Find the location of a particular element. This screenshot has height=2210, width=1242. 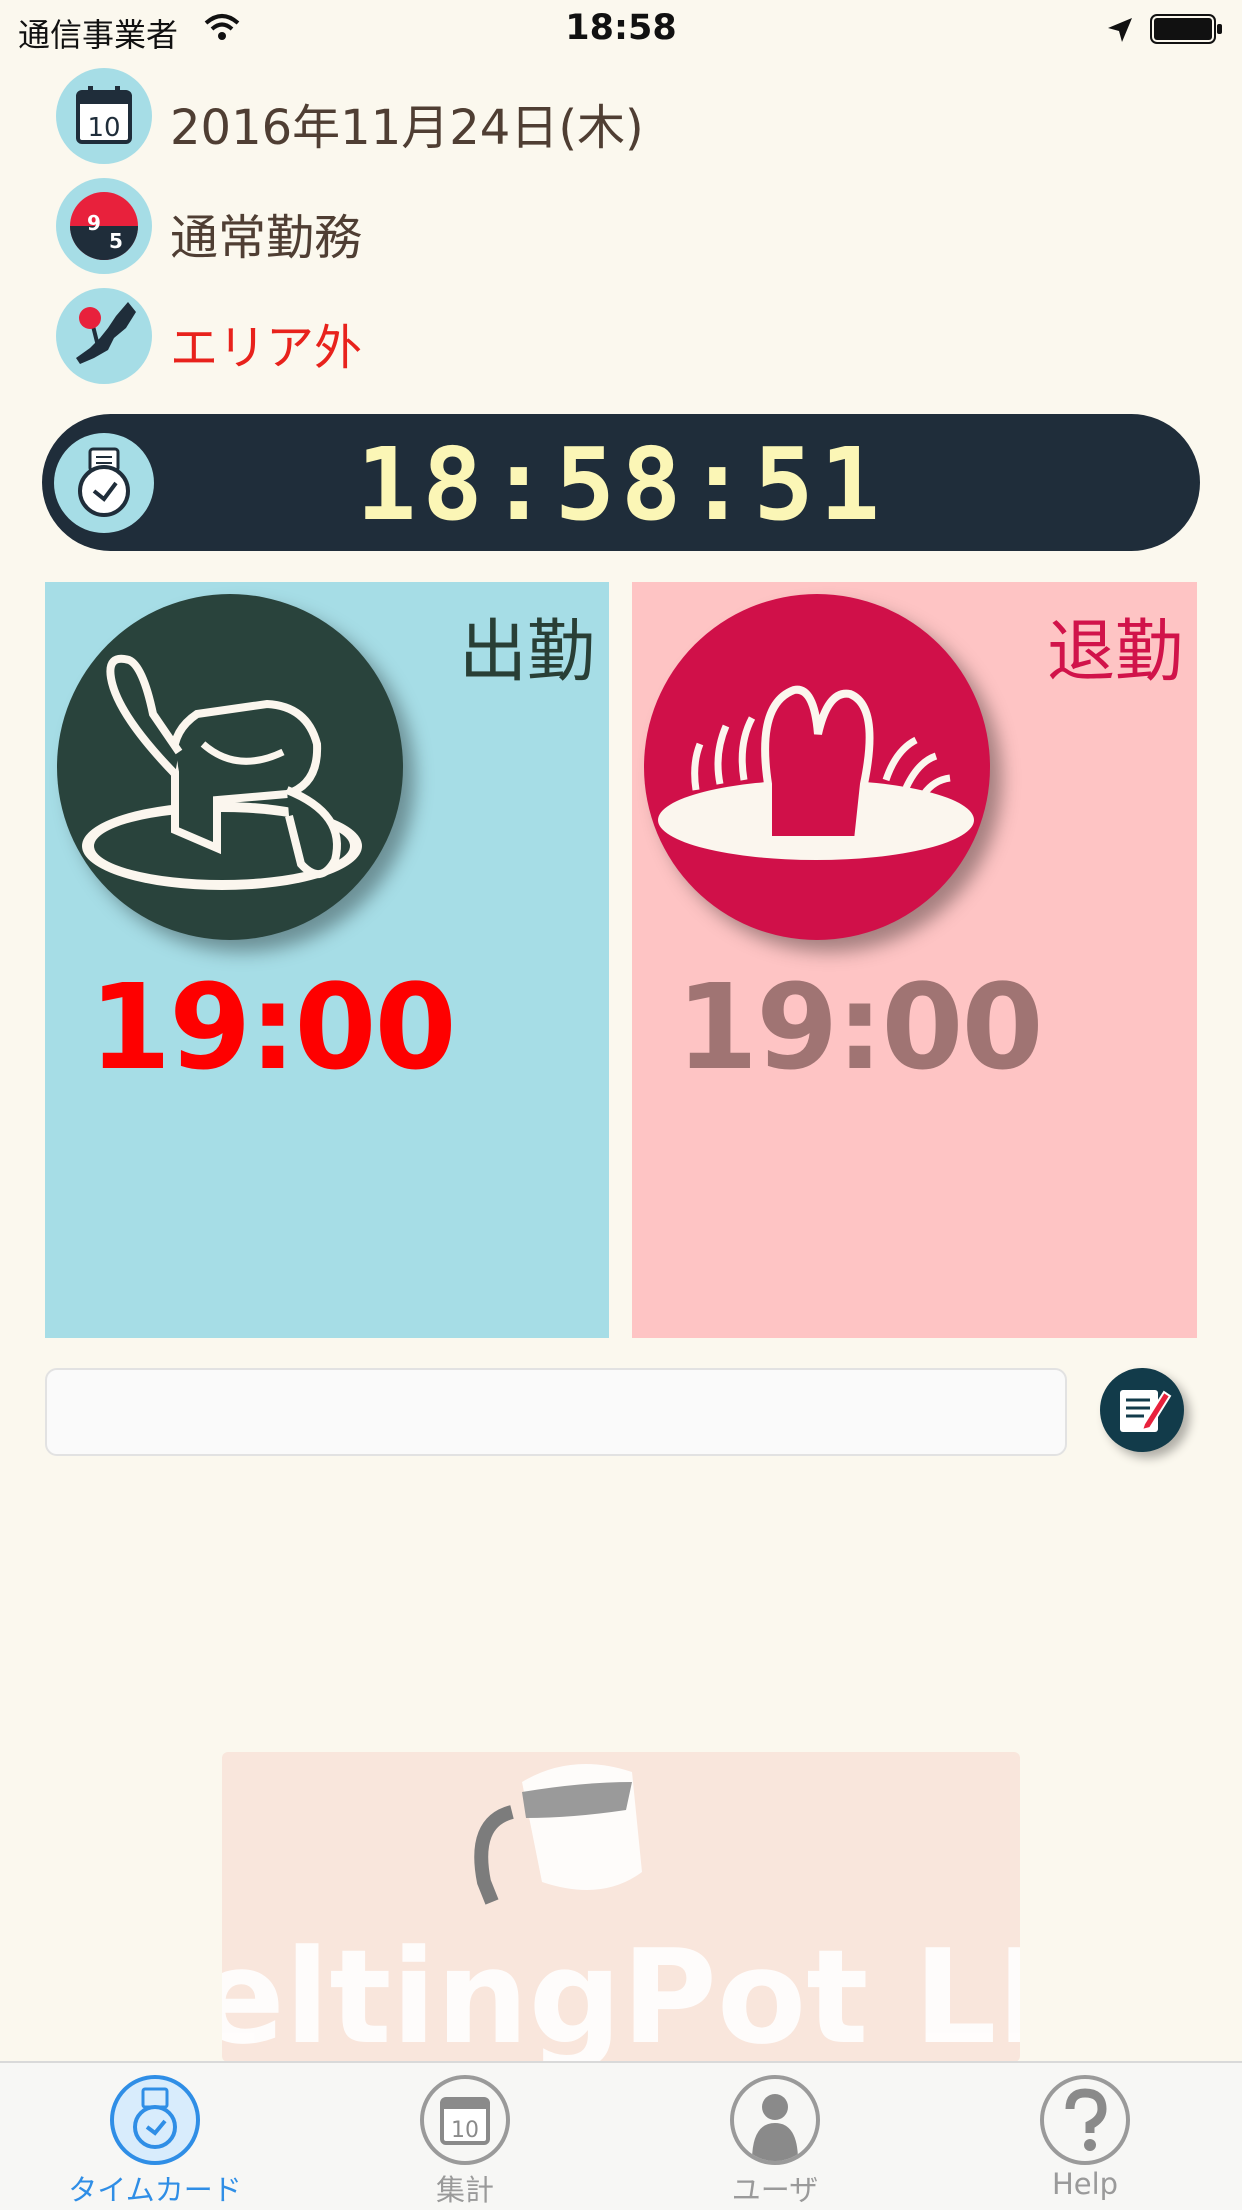

calendar-icon-day: 10 is located at coordinates (103, 128).